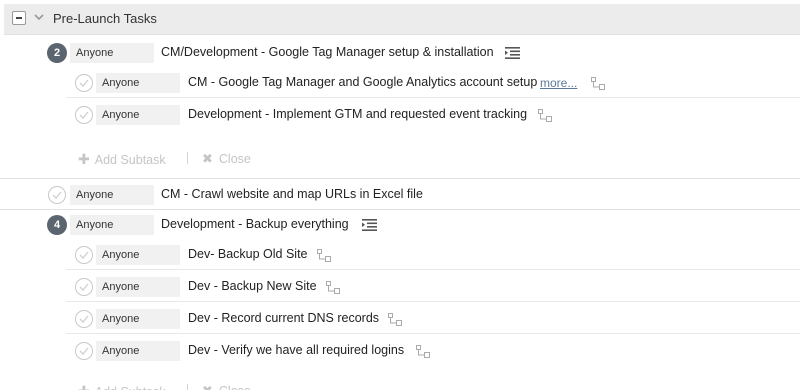 This screenshot has height=390, width=800. I want to click on task-title: Development - Backup everything, so click(255, 224).